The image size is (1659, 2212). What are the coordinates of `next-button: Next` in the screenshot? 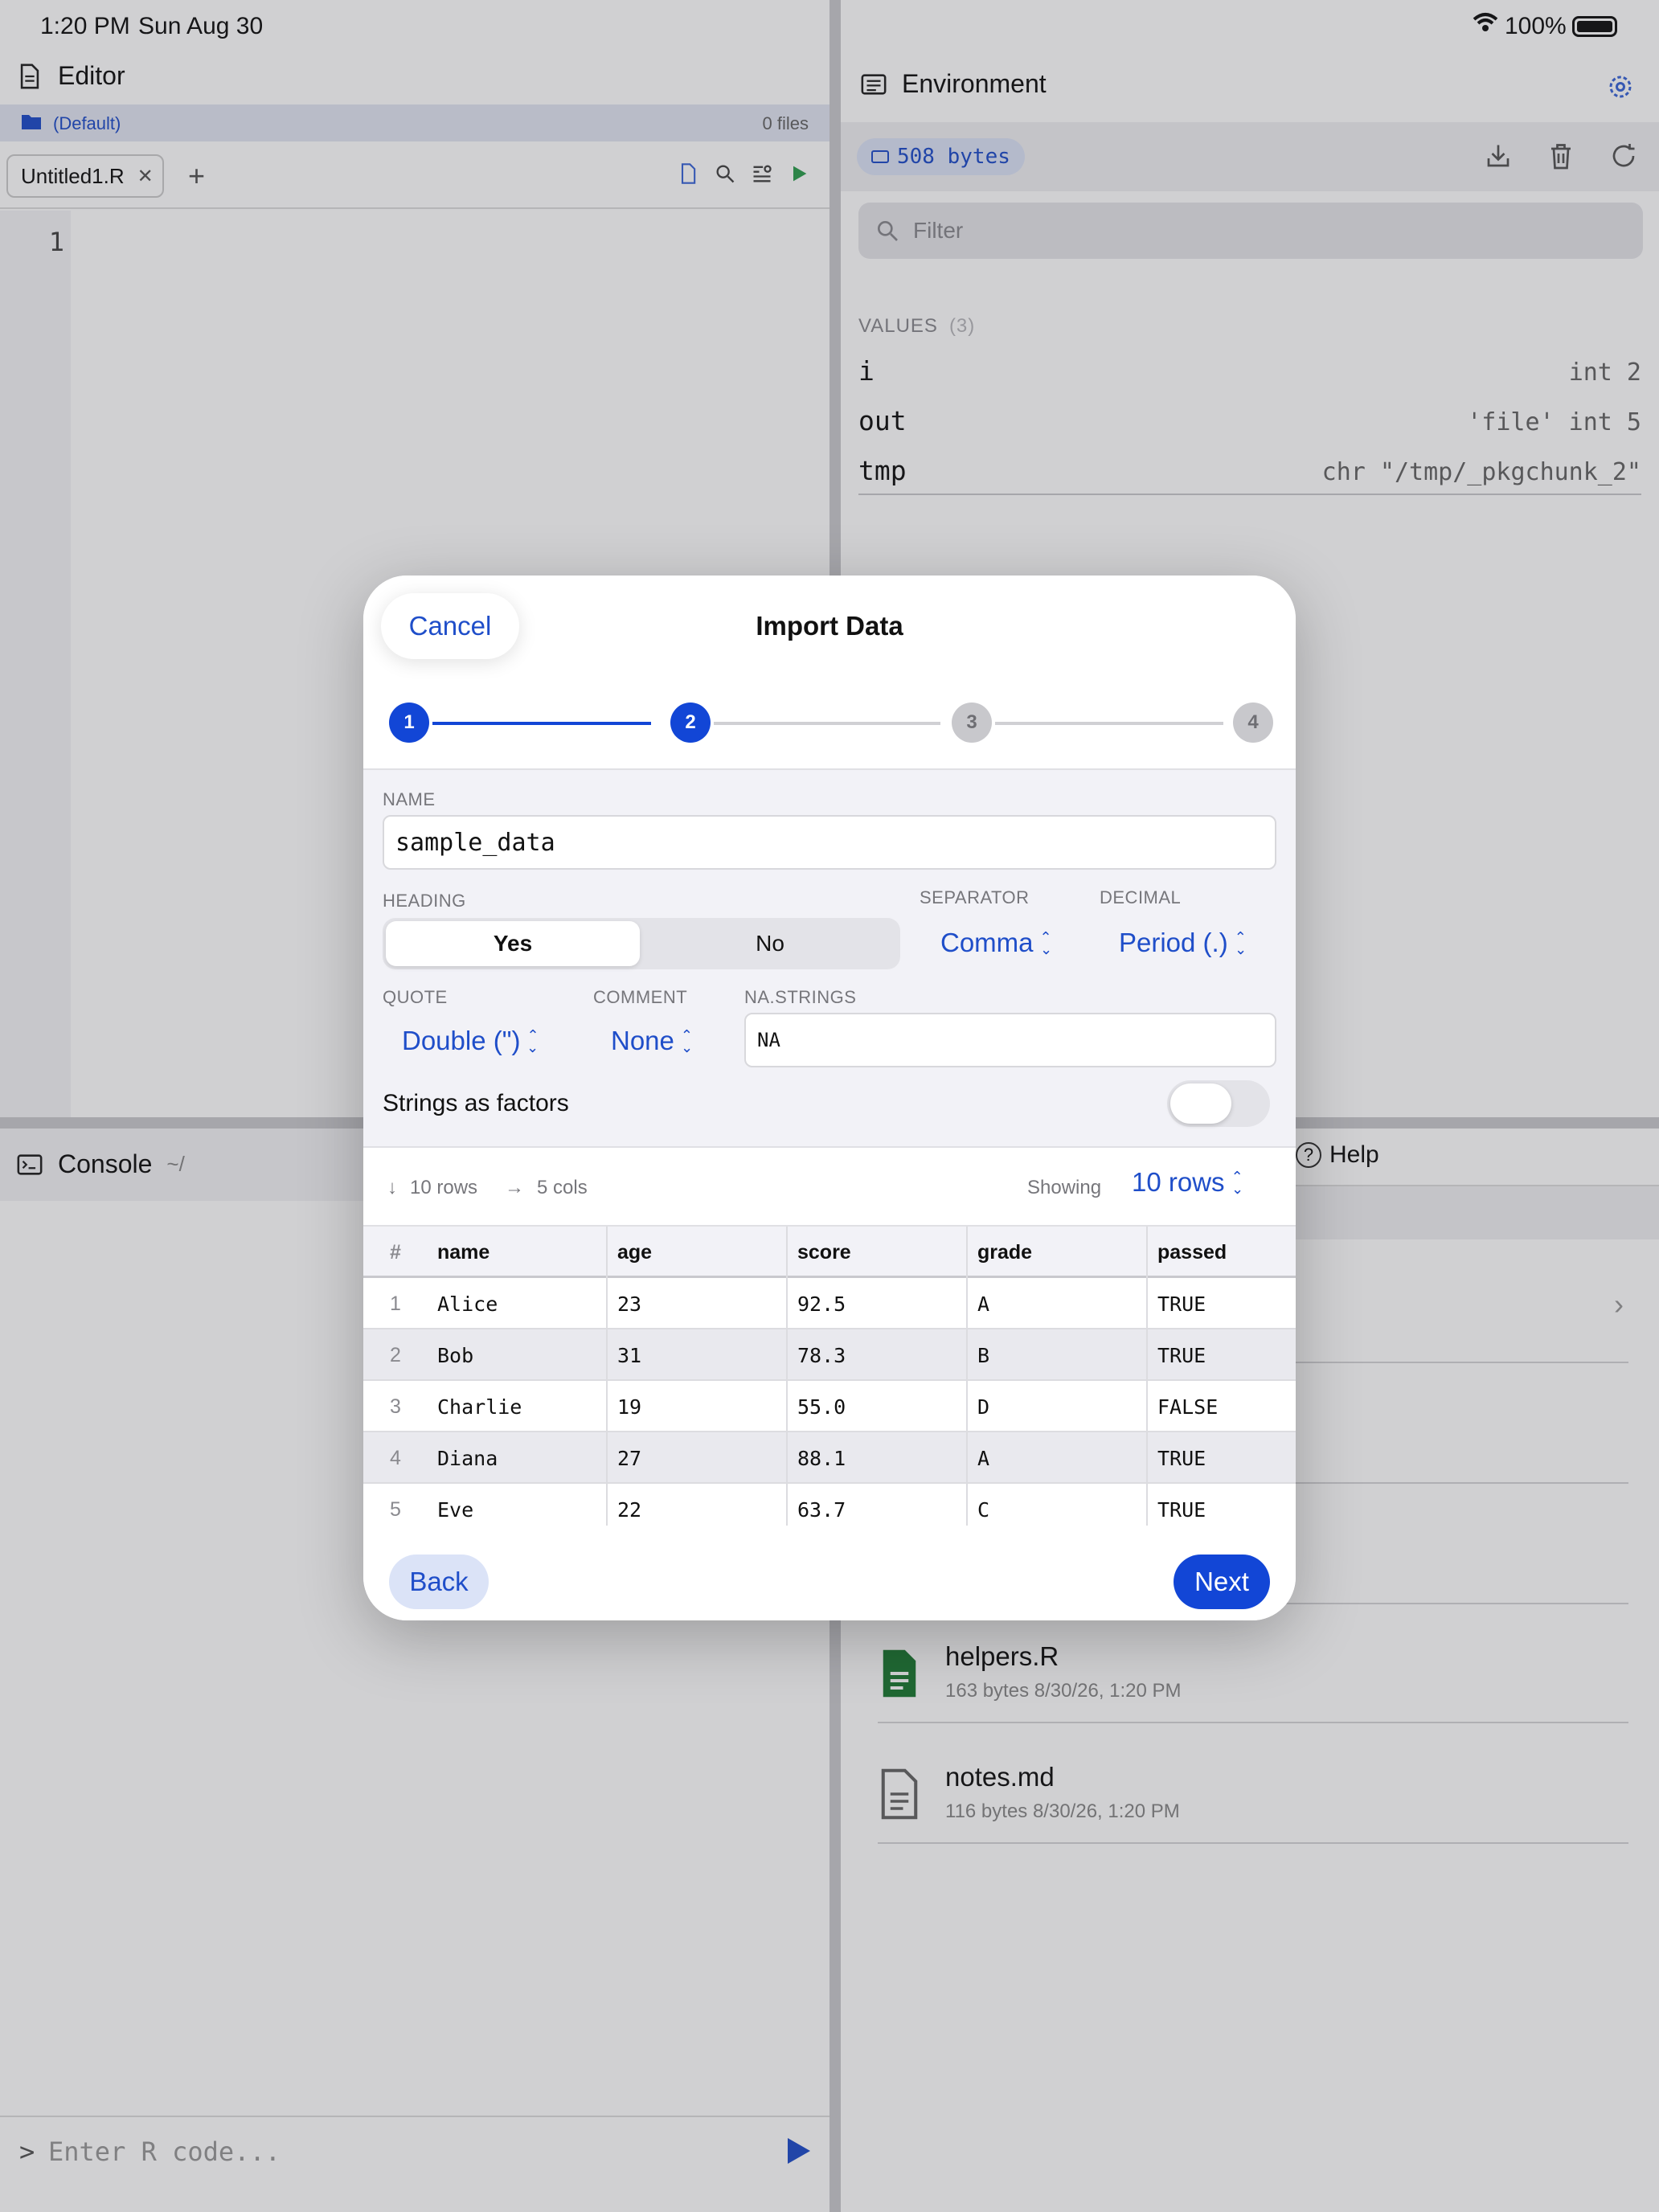 It's located at (1222, 1582).